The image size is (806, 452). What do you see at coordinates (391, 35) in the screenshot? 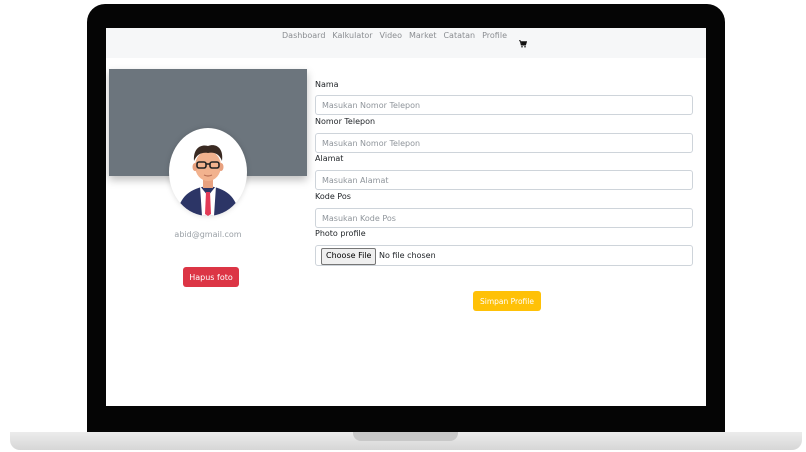
I see `nav-link-video: Video` at bounding box center [391, 35].